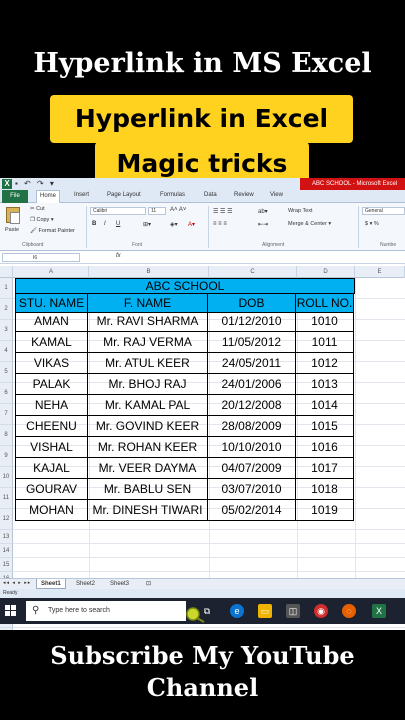 Image resolution: width=405 pixels, height=720 pixels. I want to click on orientation-icon: ab▾, so click(263, 211).